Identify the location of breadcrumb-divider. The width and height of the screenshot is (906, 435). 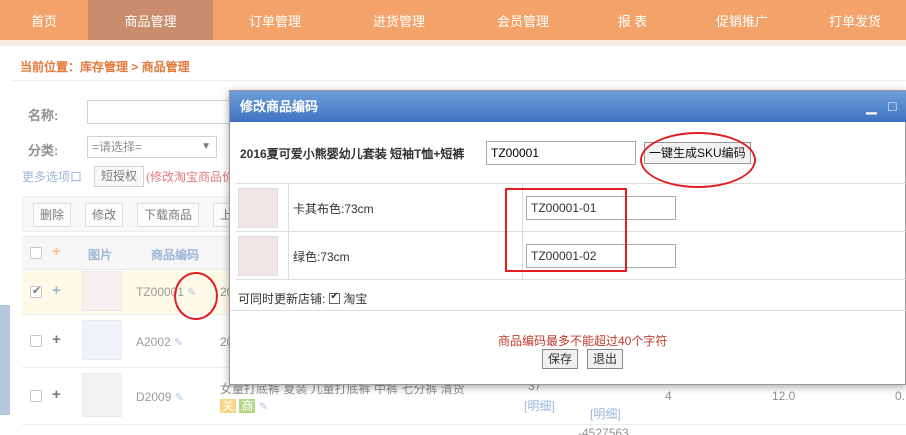
(459, 80).